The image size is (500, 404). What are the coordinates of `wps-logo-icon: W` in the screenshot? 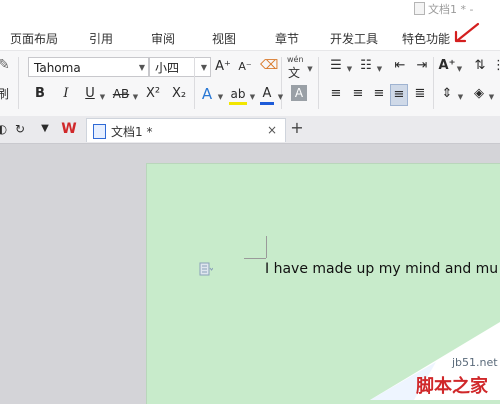 It's located at (69, 129).